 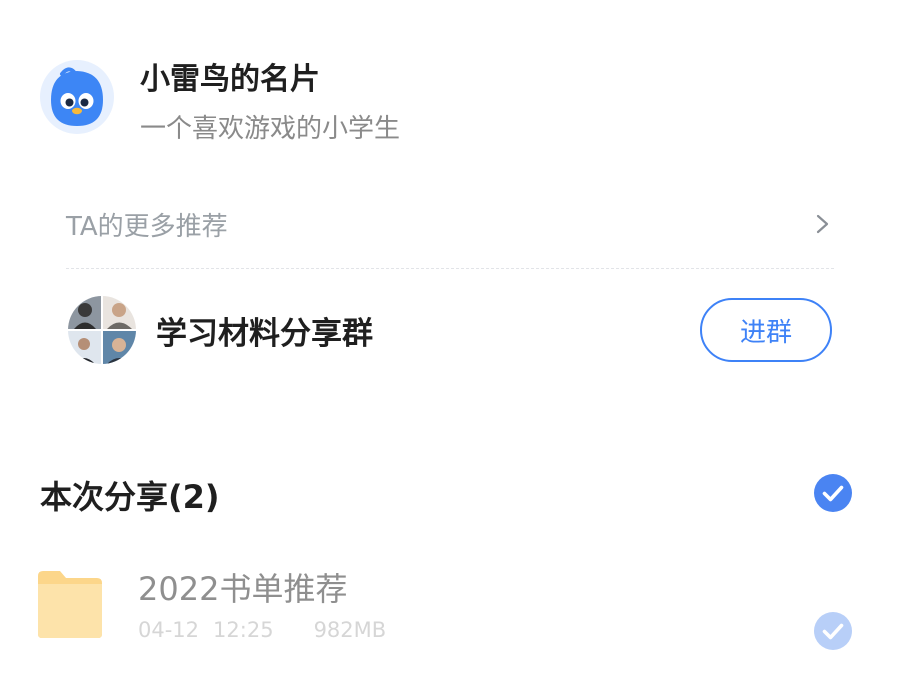 I want to click on file-date: 04-12, so click(x=169, y=630).